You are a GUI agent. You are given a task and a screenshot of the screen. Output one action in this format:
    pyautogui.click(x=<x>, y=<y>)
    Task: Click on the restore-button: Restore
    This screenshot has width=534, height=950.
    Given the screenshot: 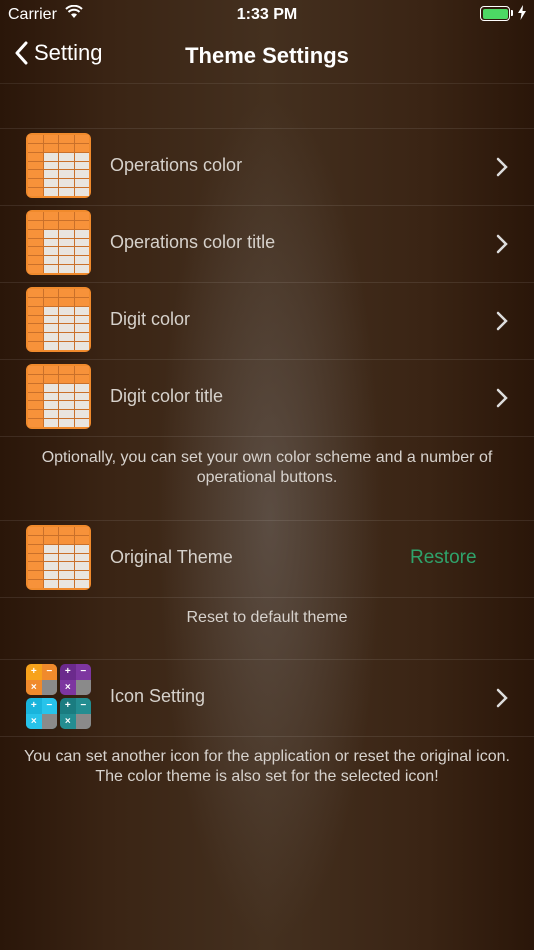 What is the action you would take?
    pyautogui.click(x=443, y=558)
    